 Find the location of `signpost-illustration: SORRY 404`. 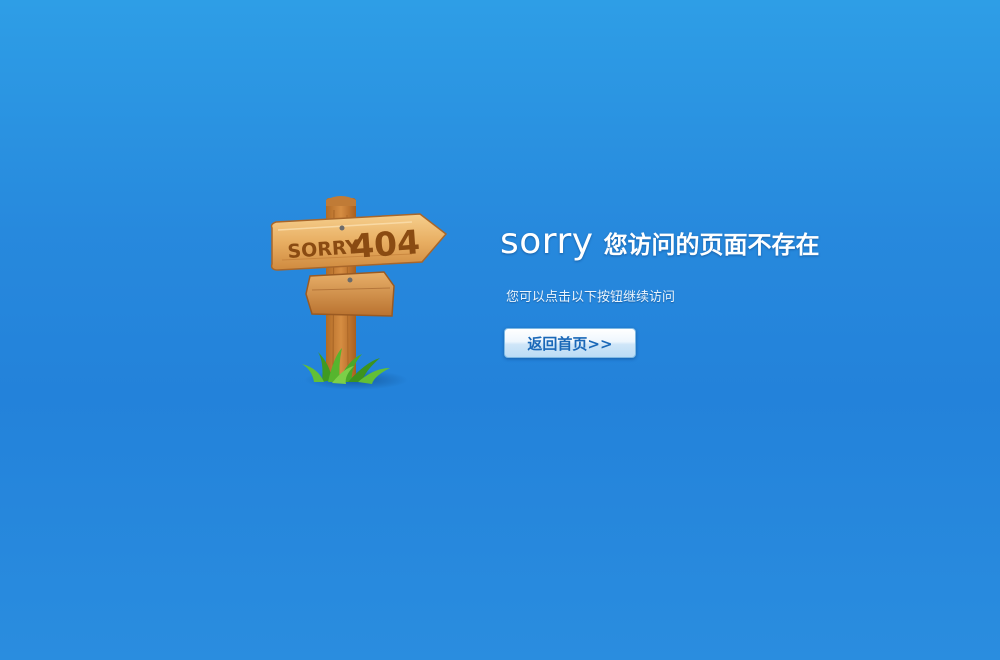

signpost-illustration: SORRY 404 is located at coordinates (357, 295).